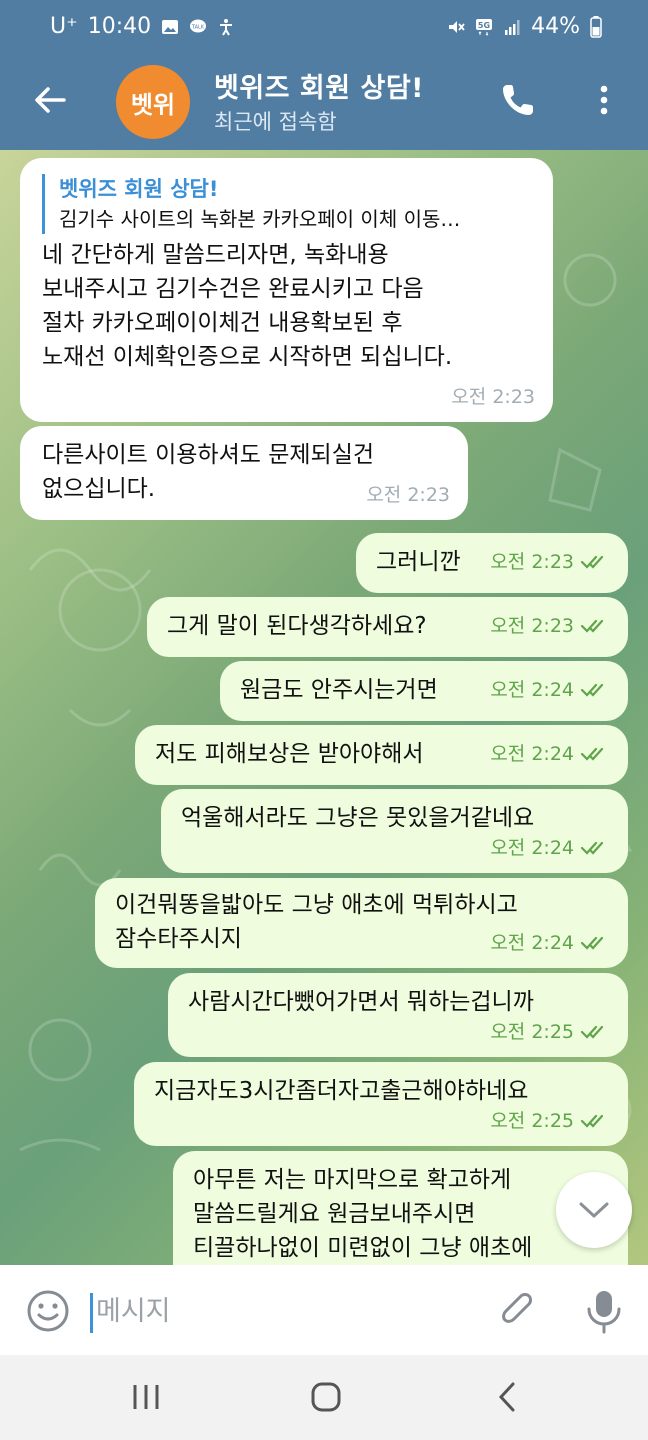 The height and width of the screenshot is (1440, 648). I want to click on status-bar: U⁺ 10:40 TALK 5G 44%, so click(324, 29).